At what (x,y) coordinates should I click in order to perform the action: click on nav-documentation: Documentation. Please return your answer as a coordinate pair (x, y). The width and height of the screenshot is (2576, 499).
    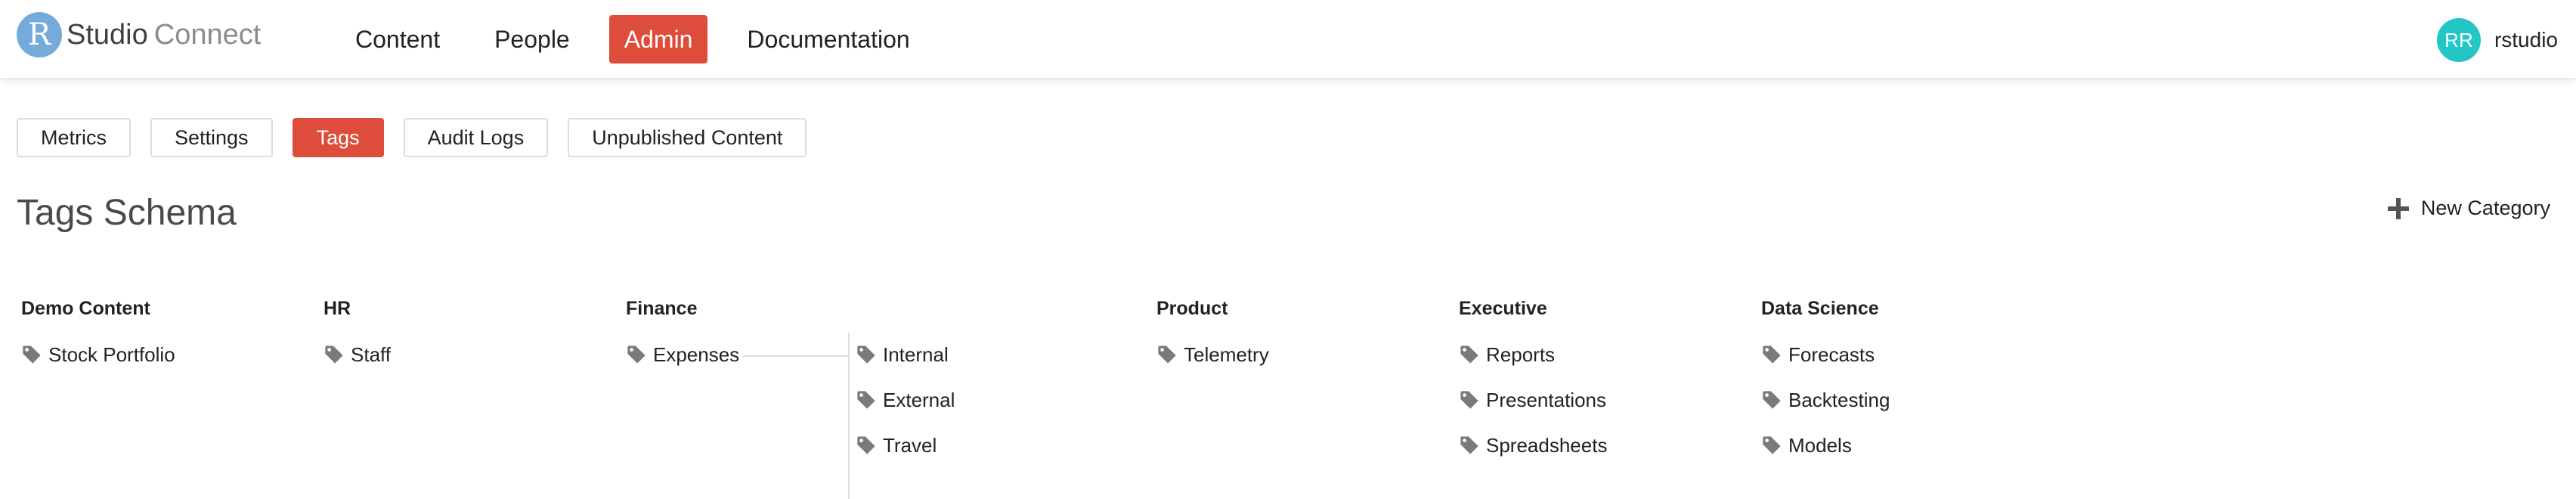
    Looking at the image, I should click on (828, 39).